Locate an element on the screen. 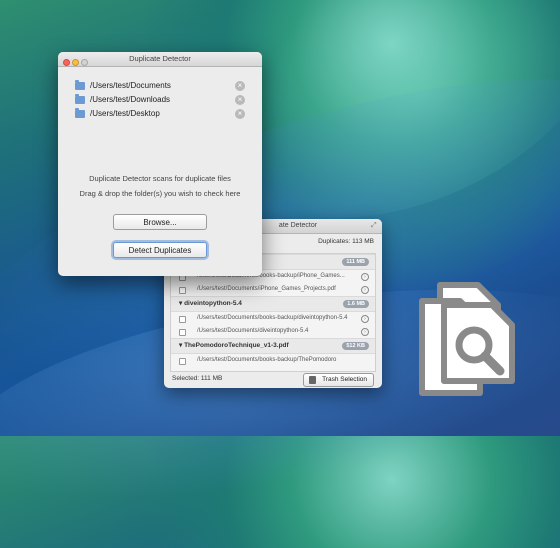  zoom-window-button is located at coordinates (84, 62).